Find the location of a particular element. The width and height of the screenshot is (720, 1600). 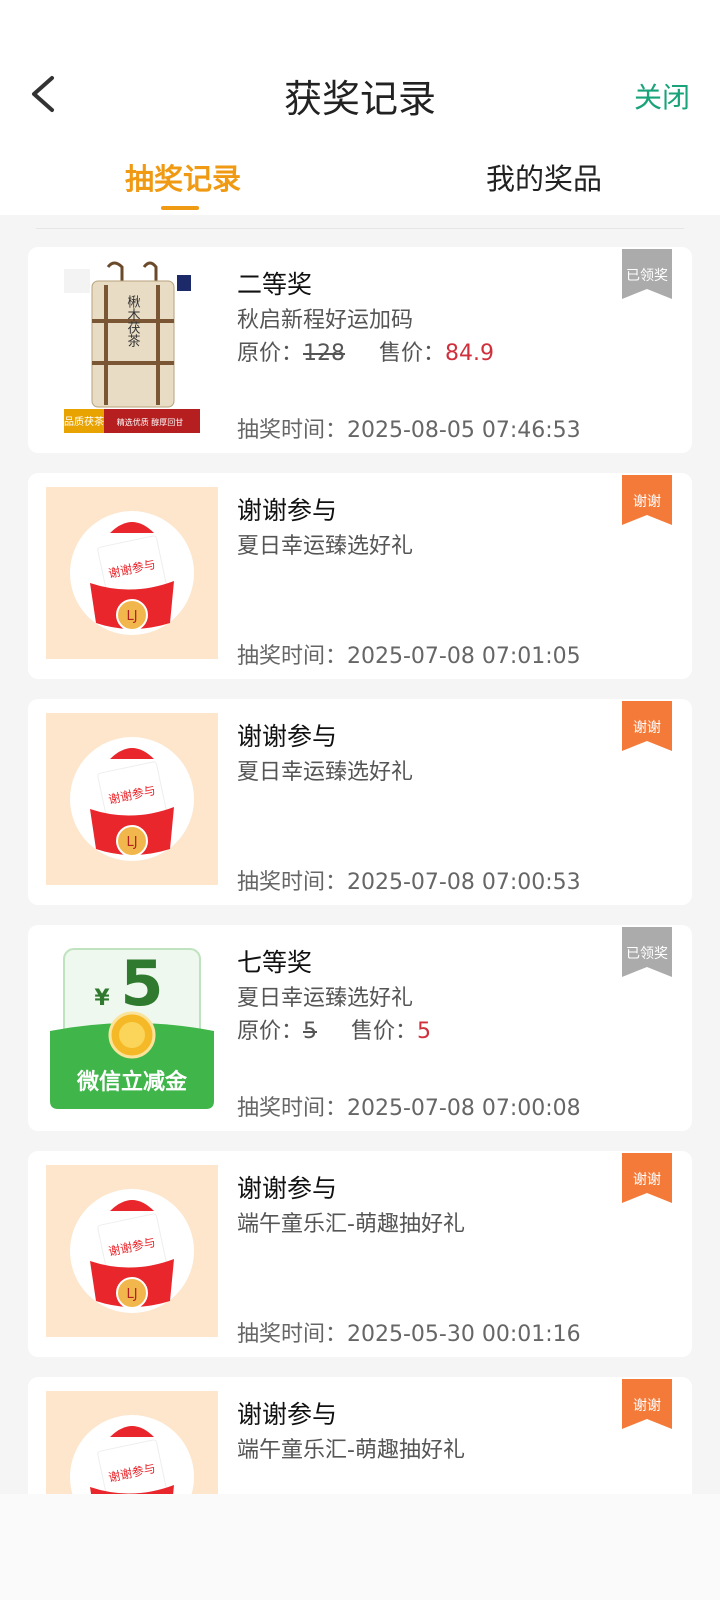

draw-time: 抽奖时间：2025-07-08 07:00:08 is located at coordinates (409, 1108).